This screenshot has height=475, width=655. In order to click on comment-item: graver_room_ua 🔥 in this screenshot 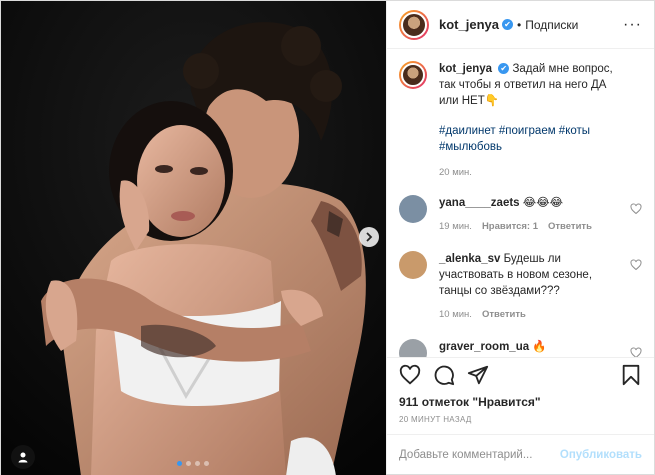, I will do `click(520, 348)`.